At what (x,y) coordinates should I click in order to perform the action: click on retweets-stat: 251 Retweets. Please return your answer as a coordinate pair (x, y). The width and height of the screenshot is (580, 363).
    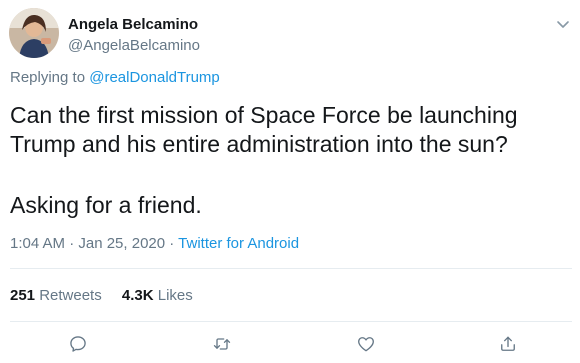
    Looking at the image, I should click on (56, 295).